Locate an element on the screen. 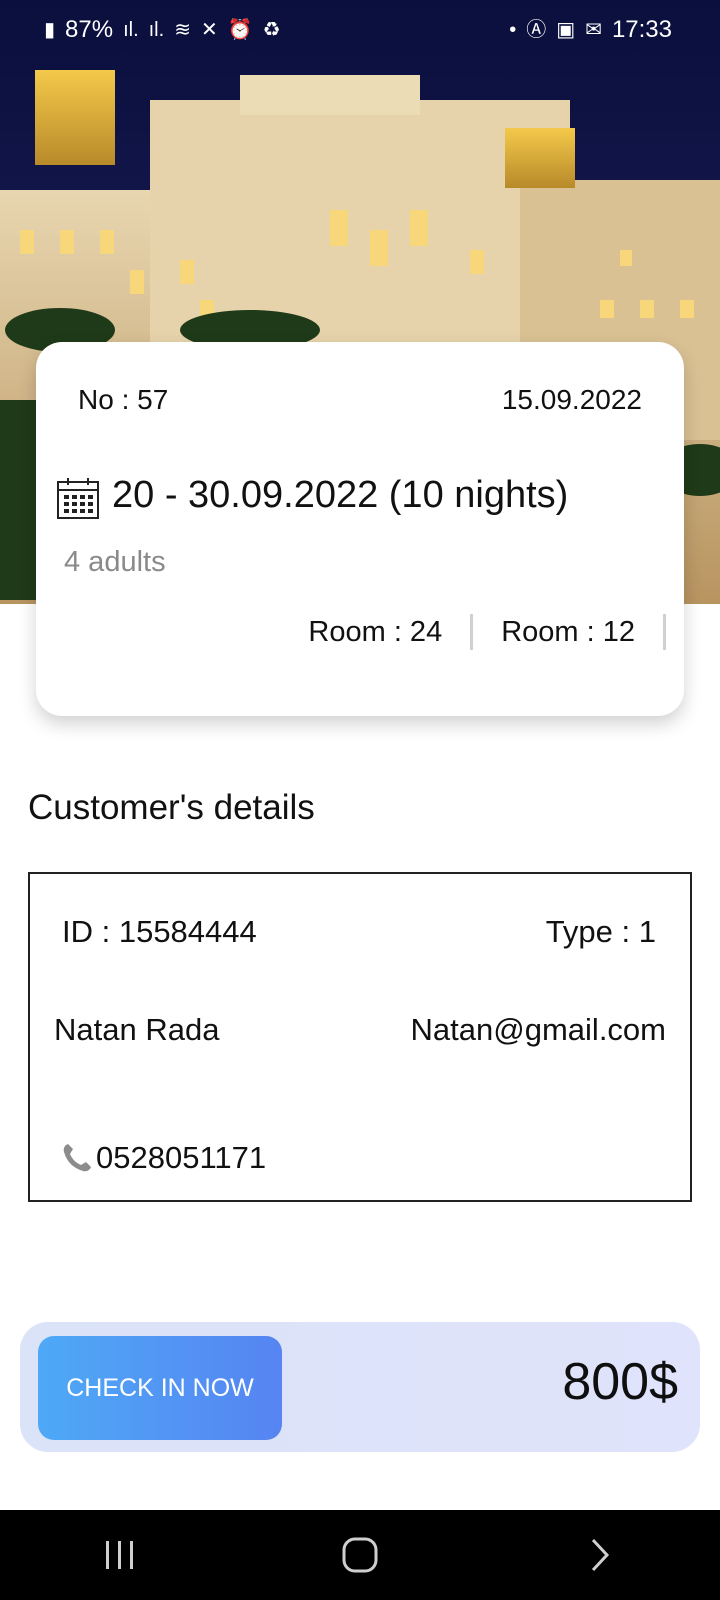 The height and width of the screenshot is (1600, 720). customer-phone: 0528051171 is located at coordinates (163, 1158).